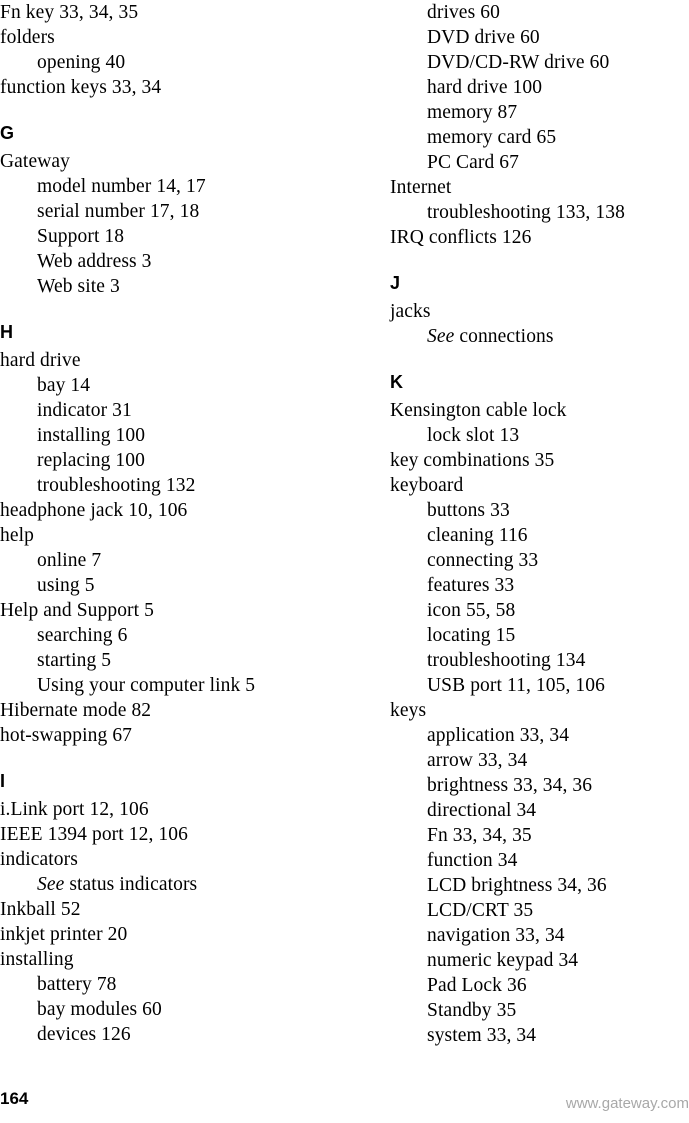 This screenshot has height=1123, width=689. Describe the element at coordinates (395, 283) in the screenshot. I see `index-letter-heading-j: J` at that location.